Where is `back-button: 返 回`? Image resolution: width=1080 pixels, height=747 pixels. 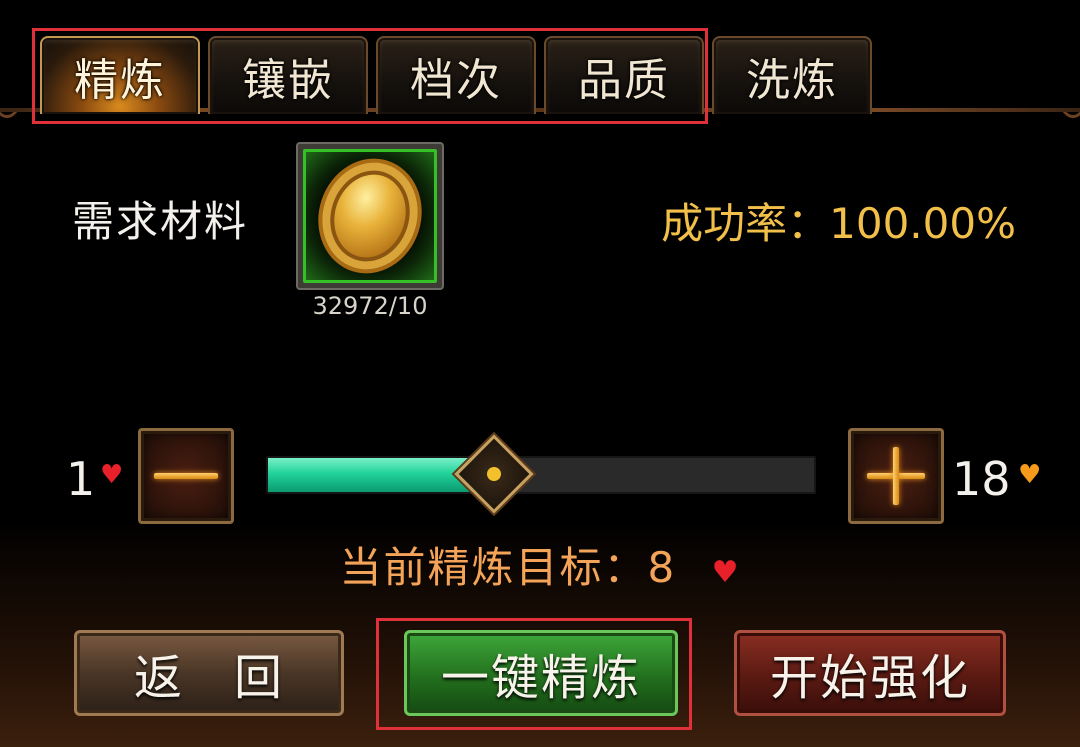
back-button: 返 回 is located at coordinates (209, 673).